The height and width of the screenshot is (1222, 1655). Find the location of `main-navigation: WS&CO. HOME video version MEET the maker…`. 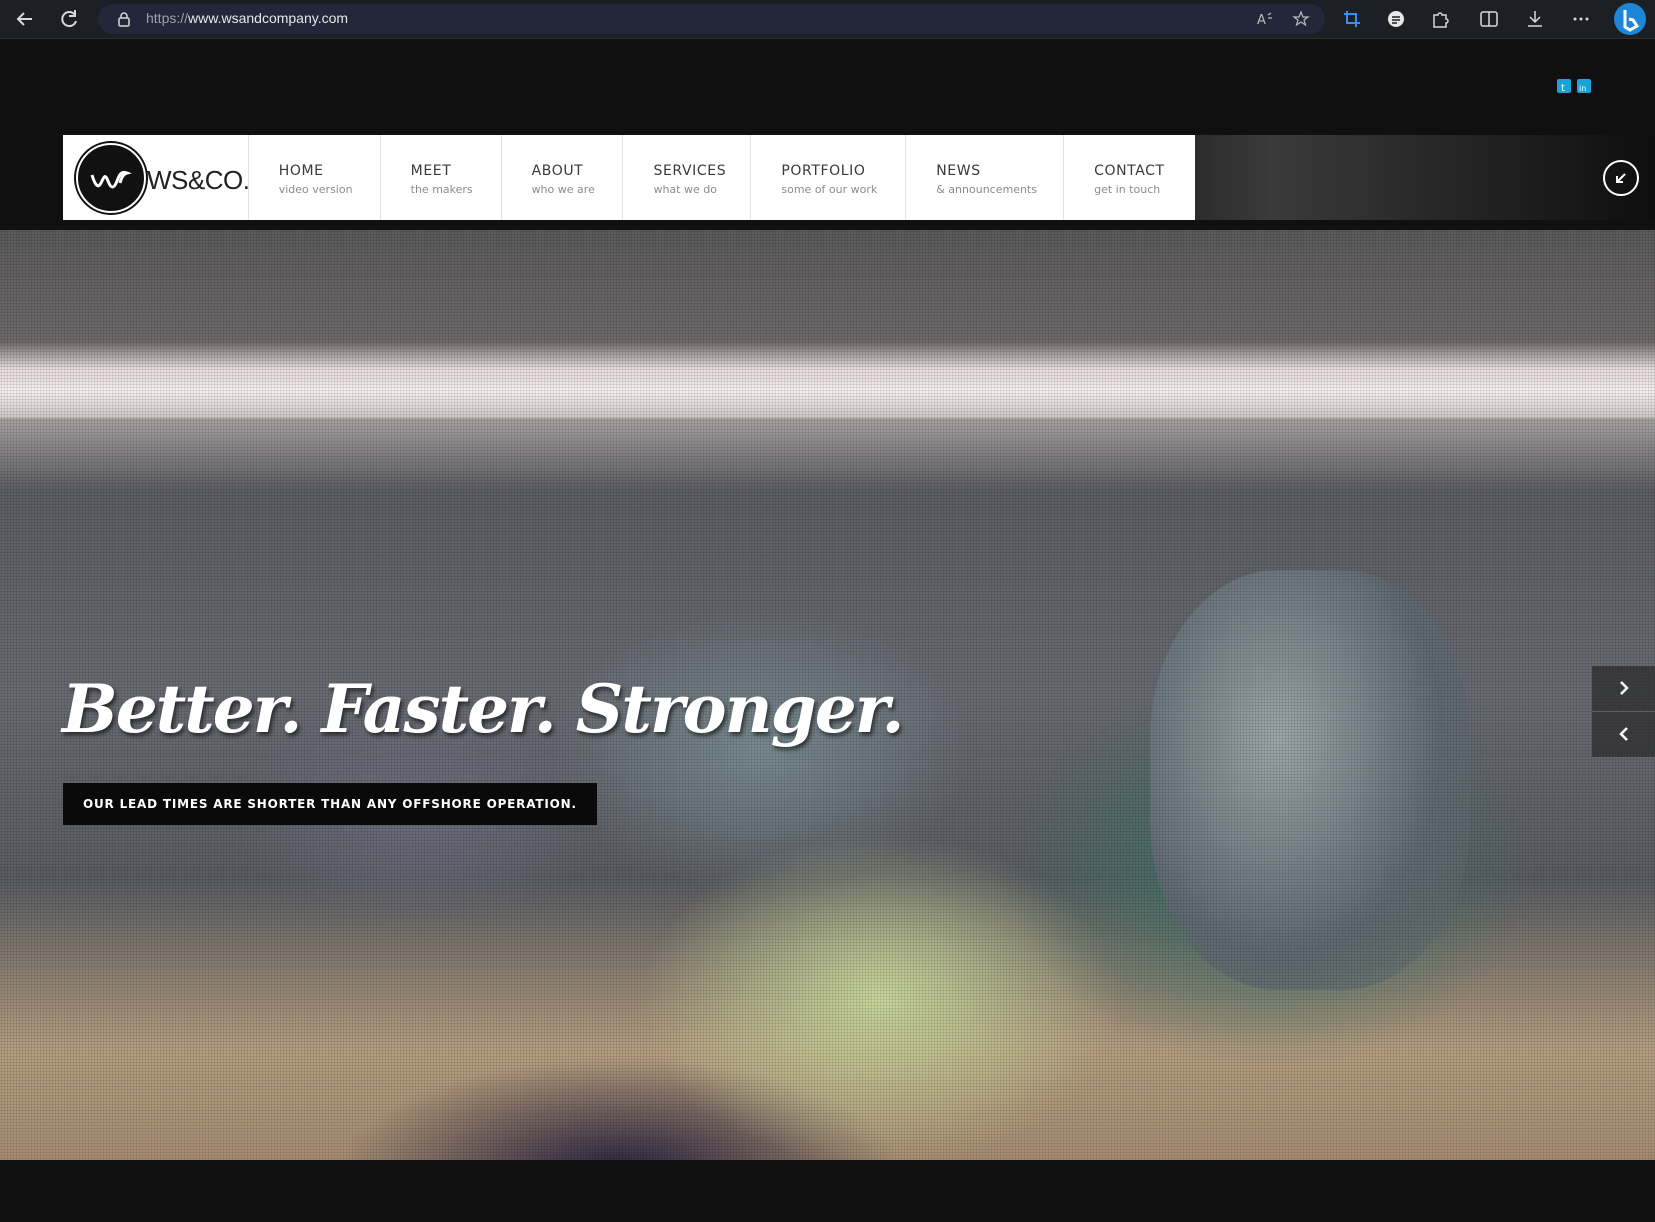

main-navigation: WS&CO. HOME video version MEET the maker… is located at coordinates (629, 177).